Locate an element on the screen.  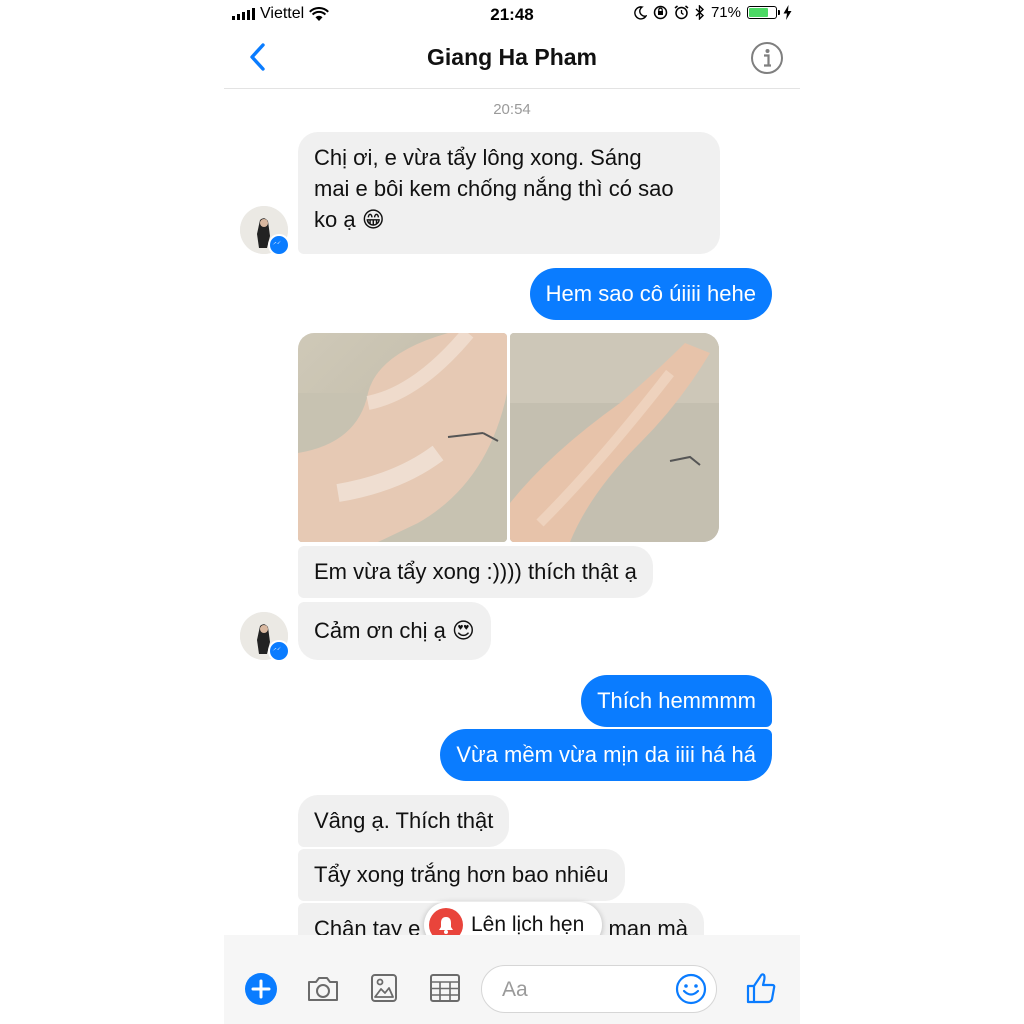
message-input is located at coordinates (587, 990).